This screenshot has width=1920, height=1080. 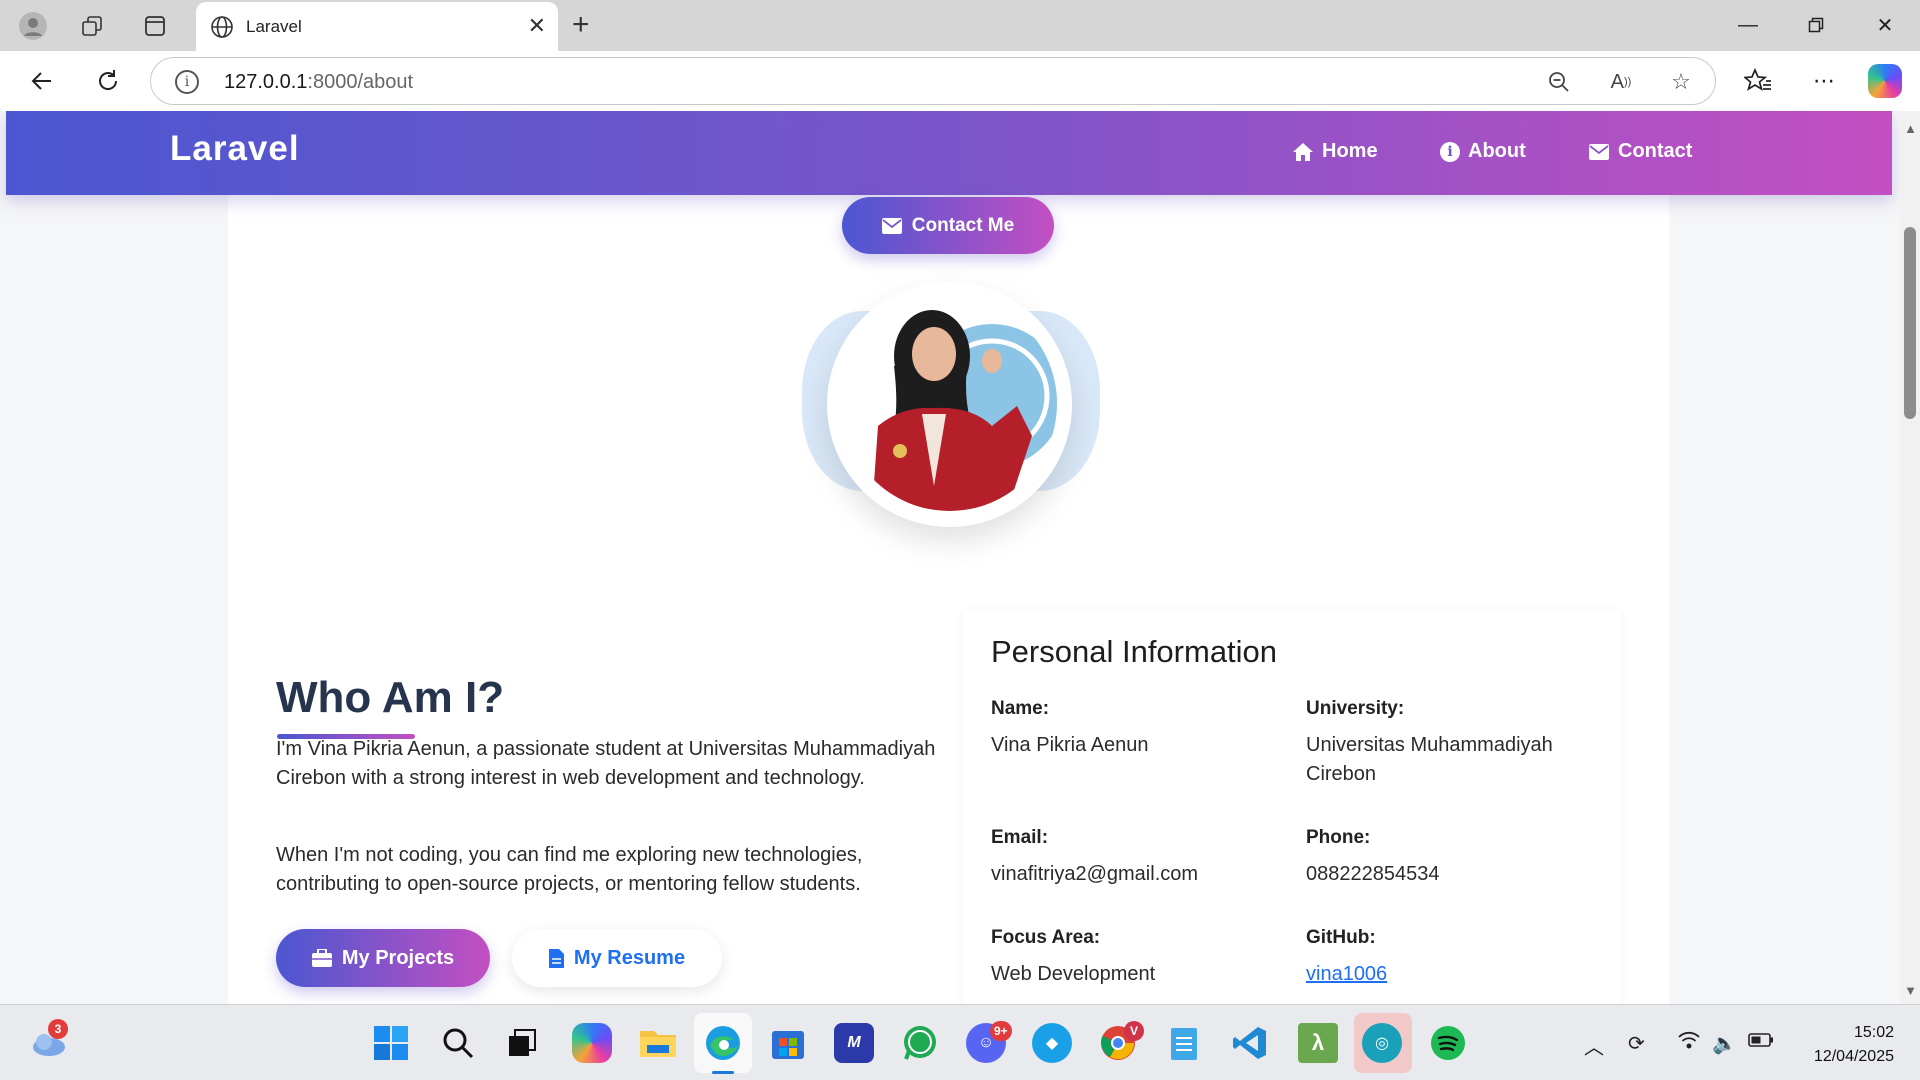 I want to click on github-link: vina1006, so click(x=1346, y=974).